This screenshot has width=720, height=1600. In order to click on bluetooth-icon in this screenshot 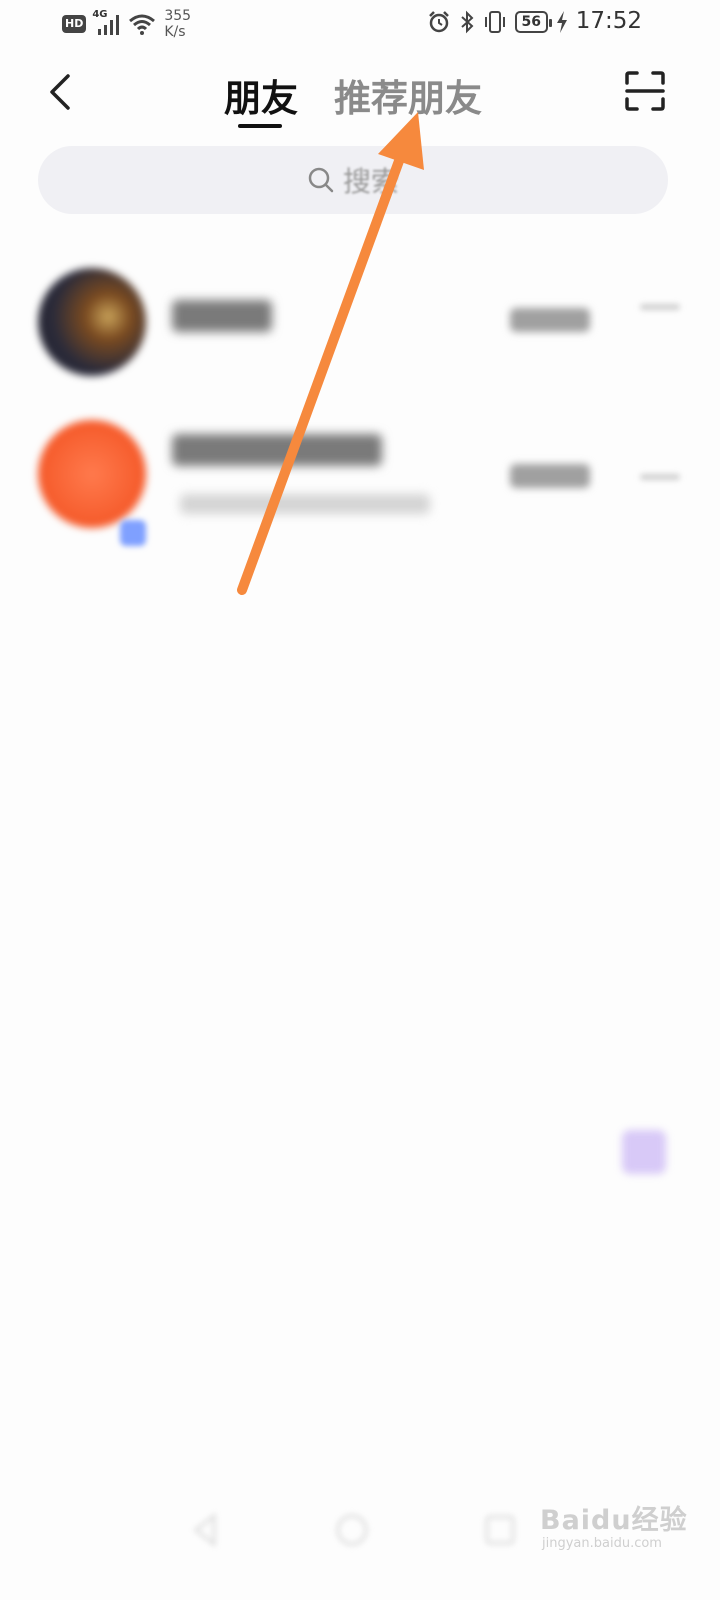, I will do `click(466, 22)`.